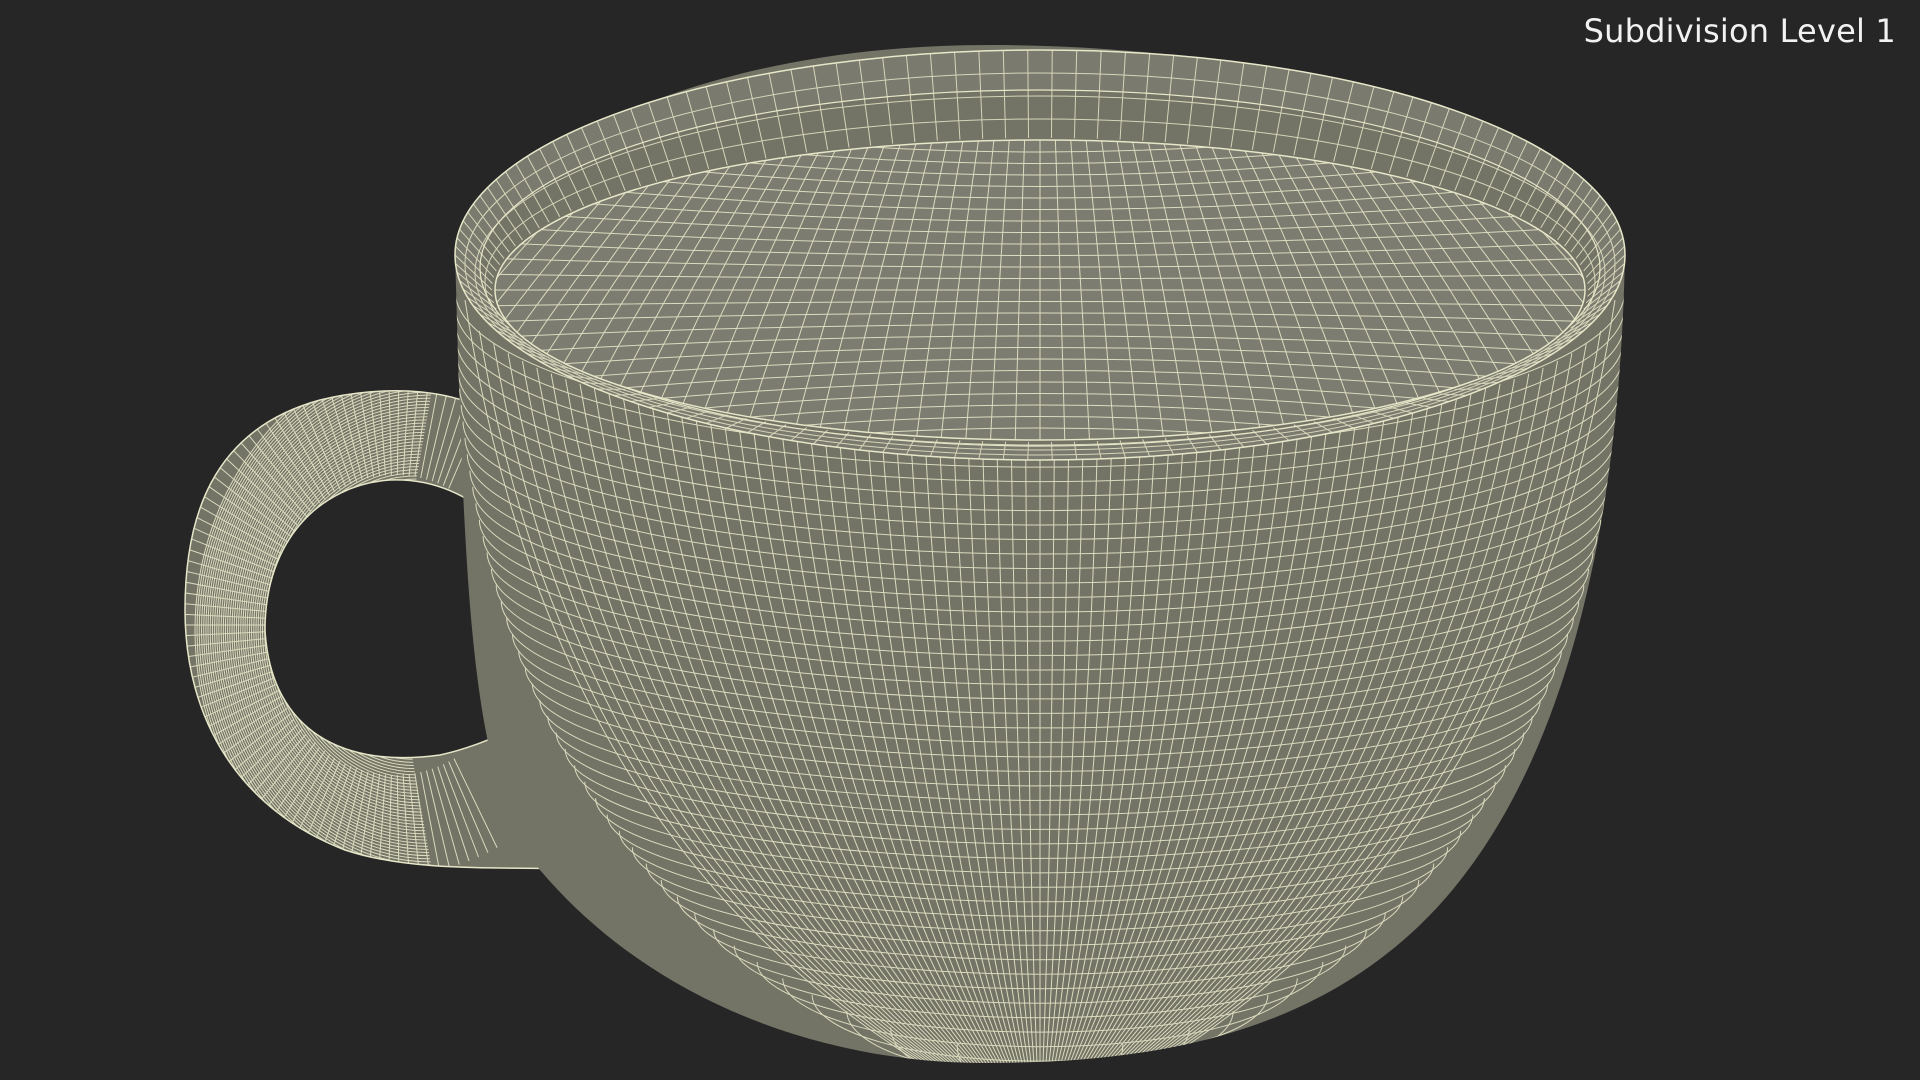  Describe the element at coordinates (1739, 31) in the screenshot. I see `subdivision-level-label: Subdivision Level 1` at that location.